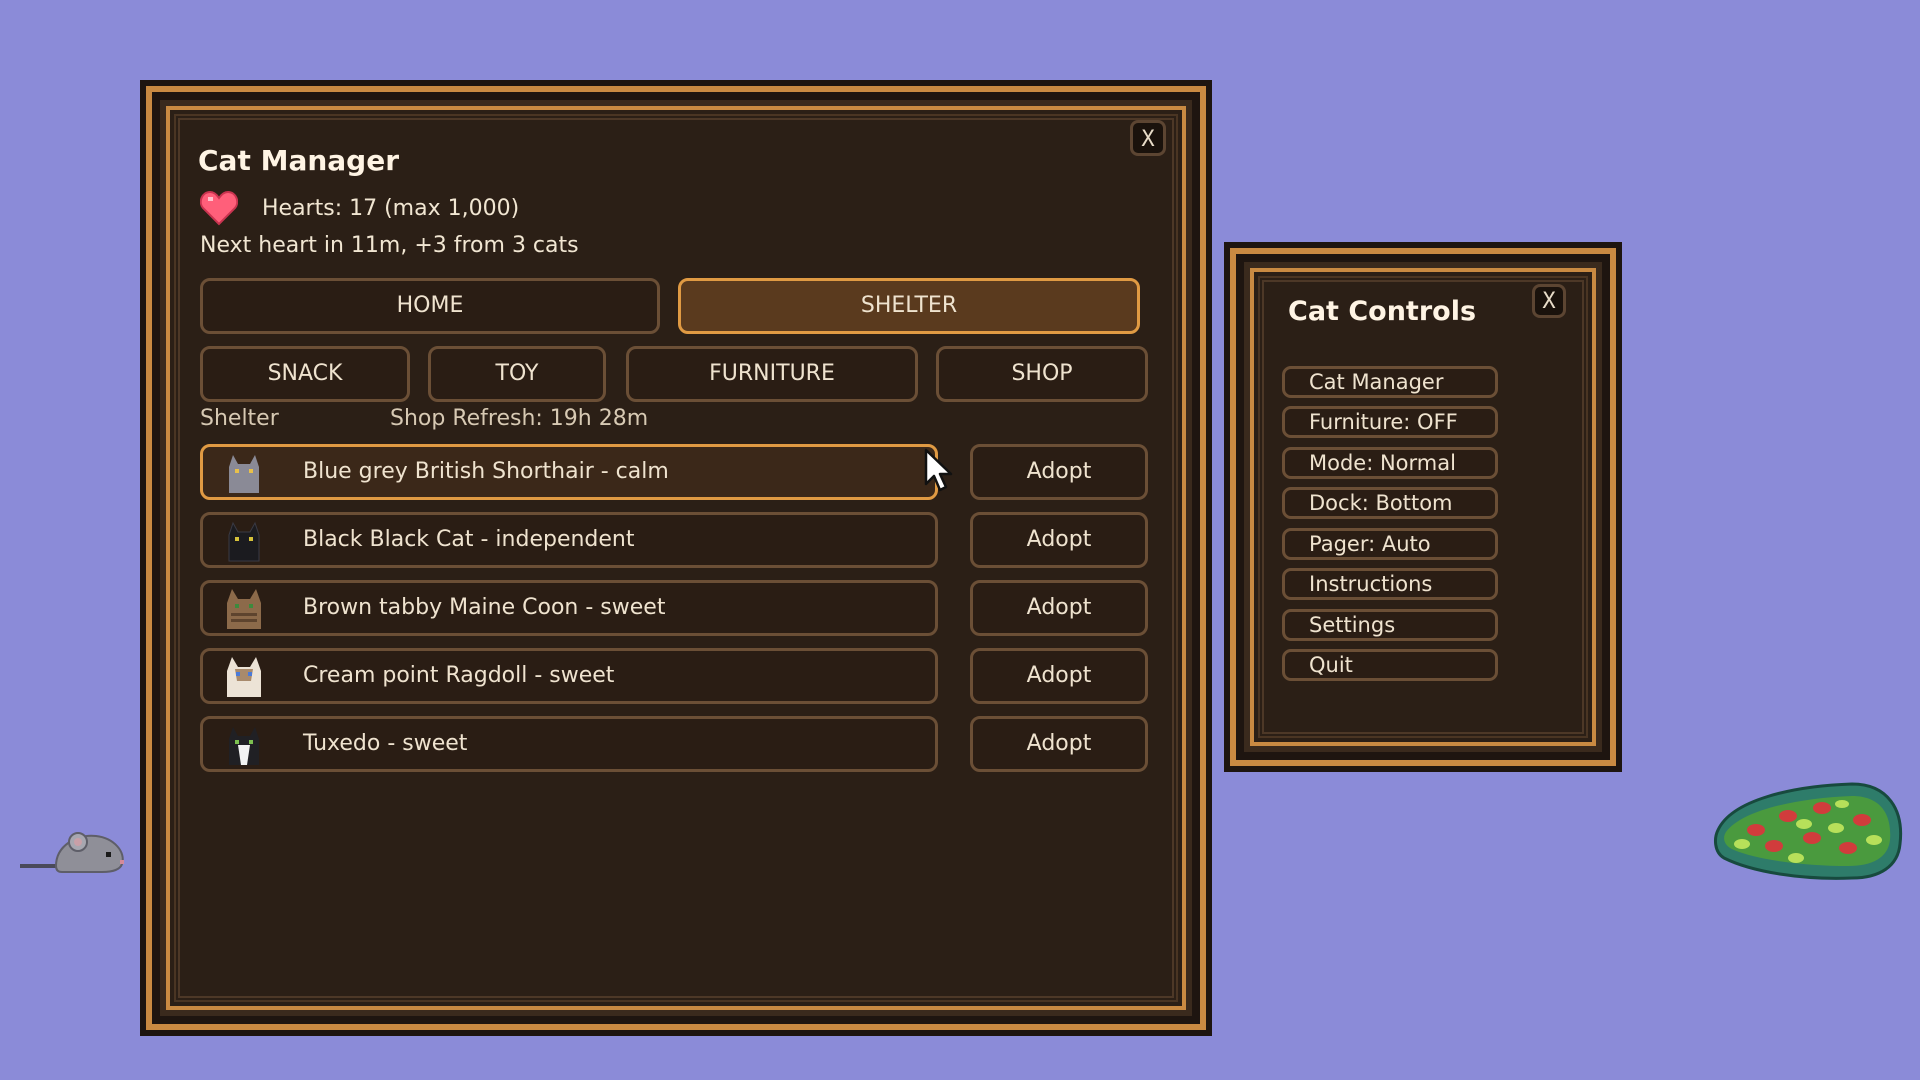 The image size is (1920, 1080). What do you see at coordinates (1148, 138) in the screenshot?
I see `cat-manager-close-button: X` at bounding box center [1148, 138].